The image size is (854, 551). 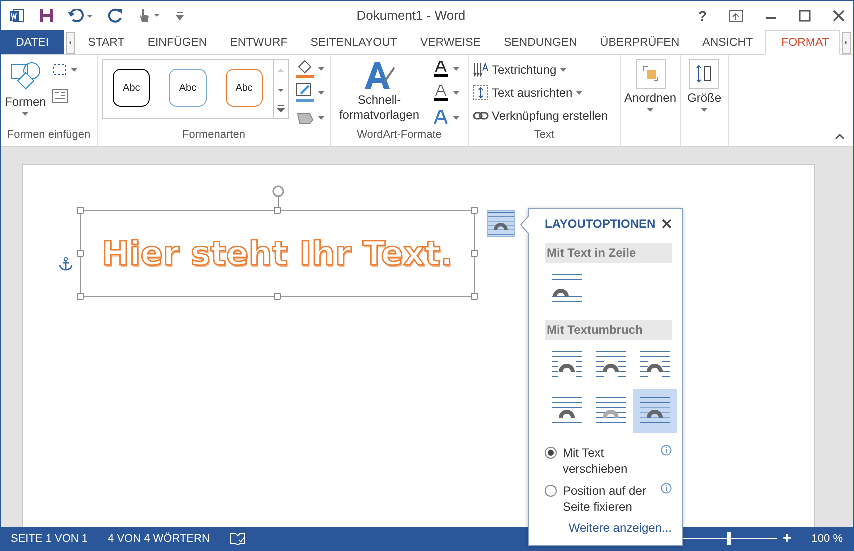 What do you see at coordinates (32, 42) in the screenshot?
I see `file-tab: DATEI` at bounding box center [32, 42].